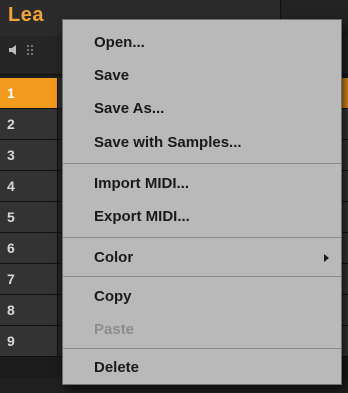 This screenshot has height=393, width=348. I want to click on slot-number: 6, so click(29, 248).